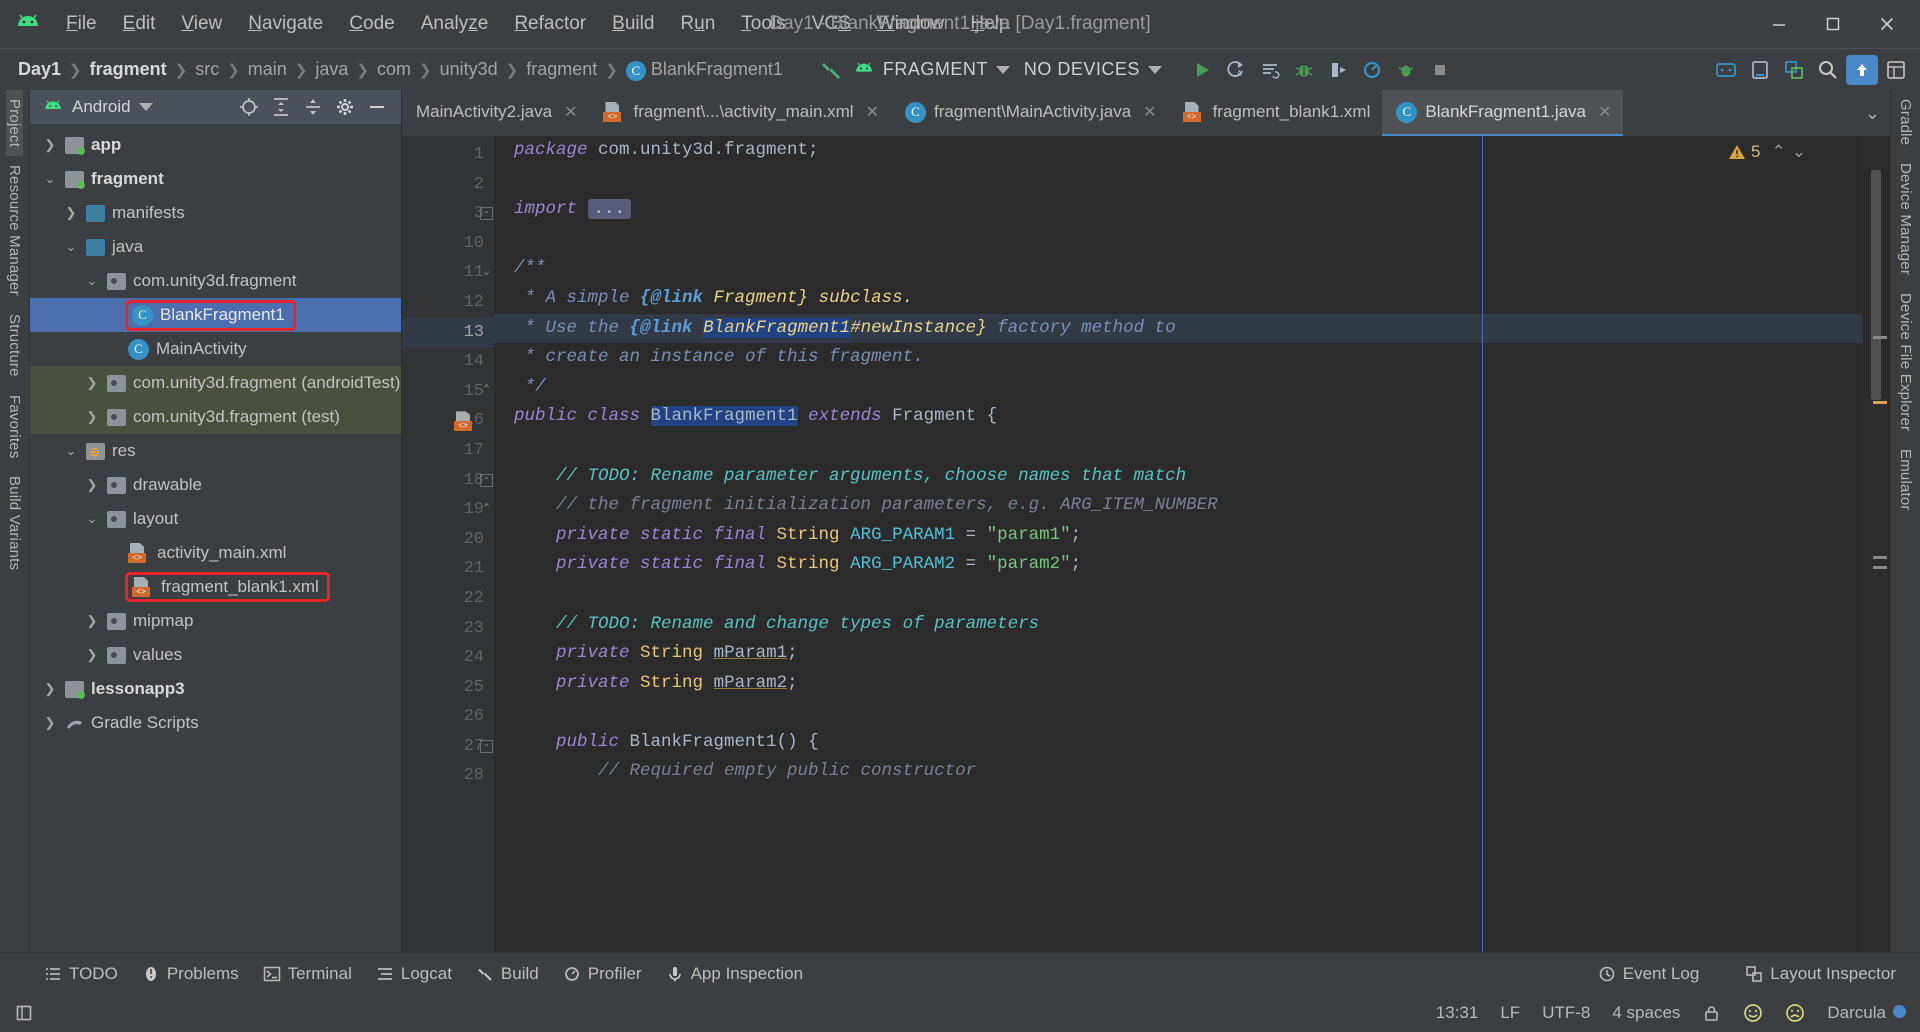  I want to click on avd-manager-icon, so click(1726, 70).